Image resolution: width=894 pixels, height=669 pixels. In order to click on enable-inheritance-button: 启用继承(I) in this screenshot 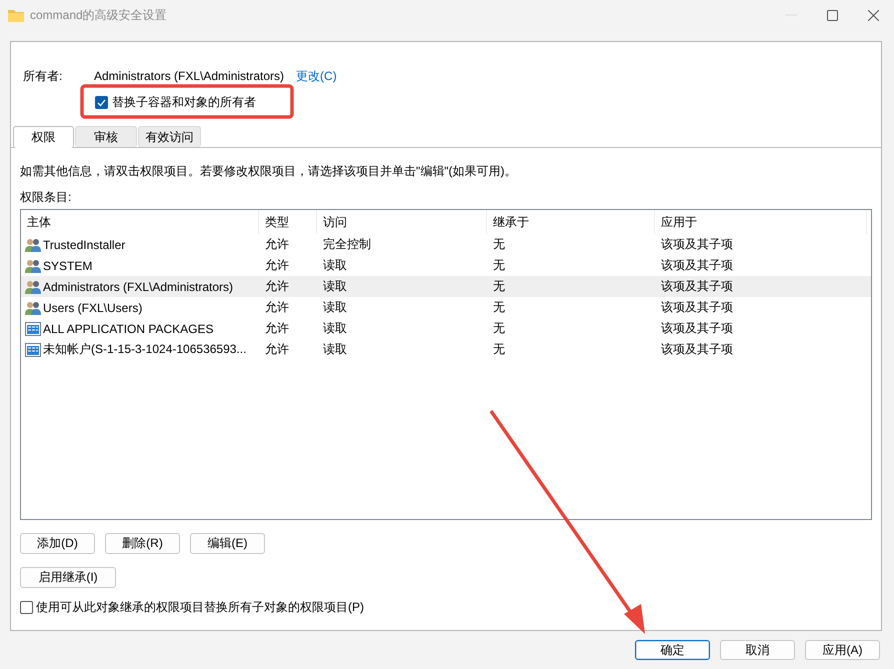, I will do `click(68, 577)`.